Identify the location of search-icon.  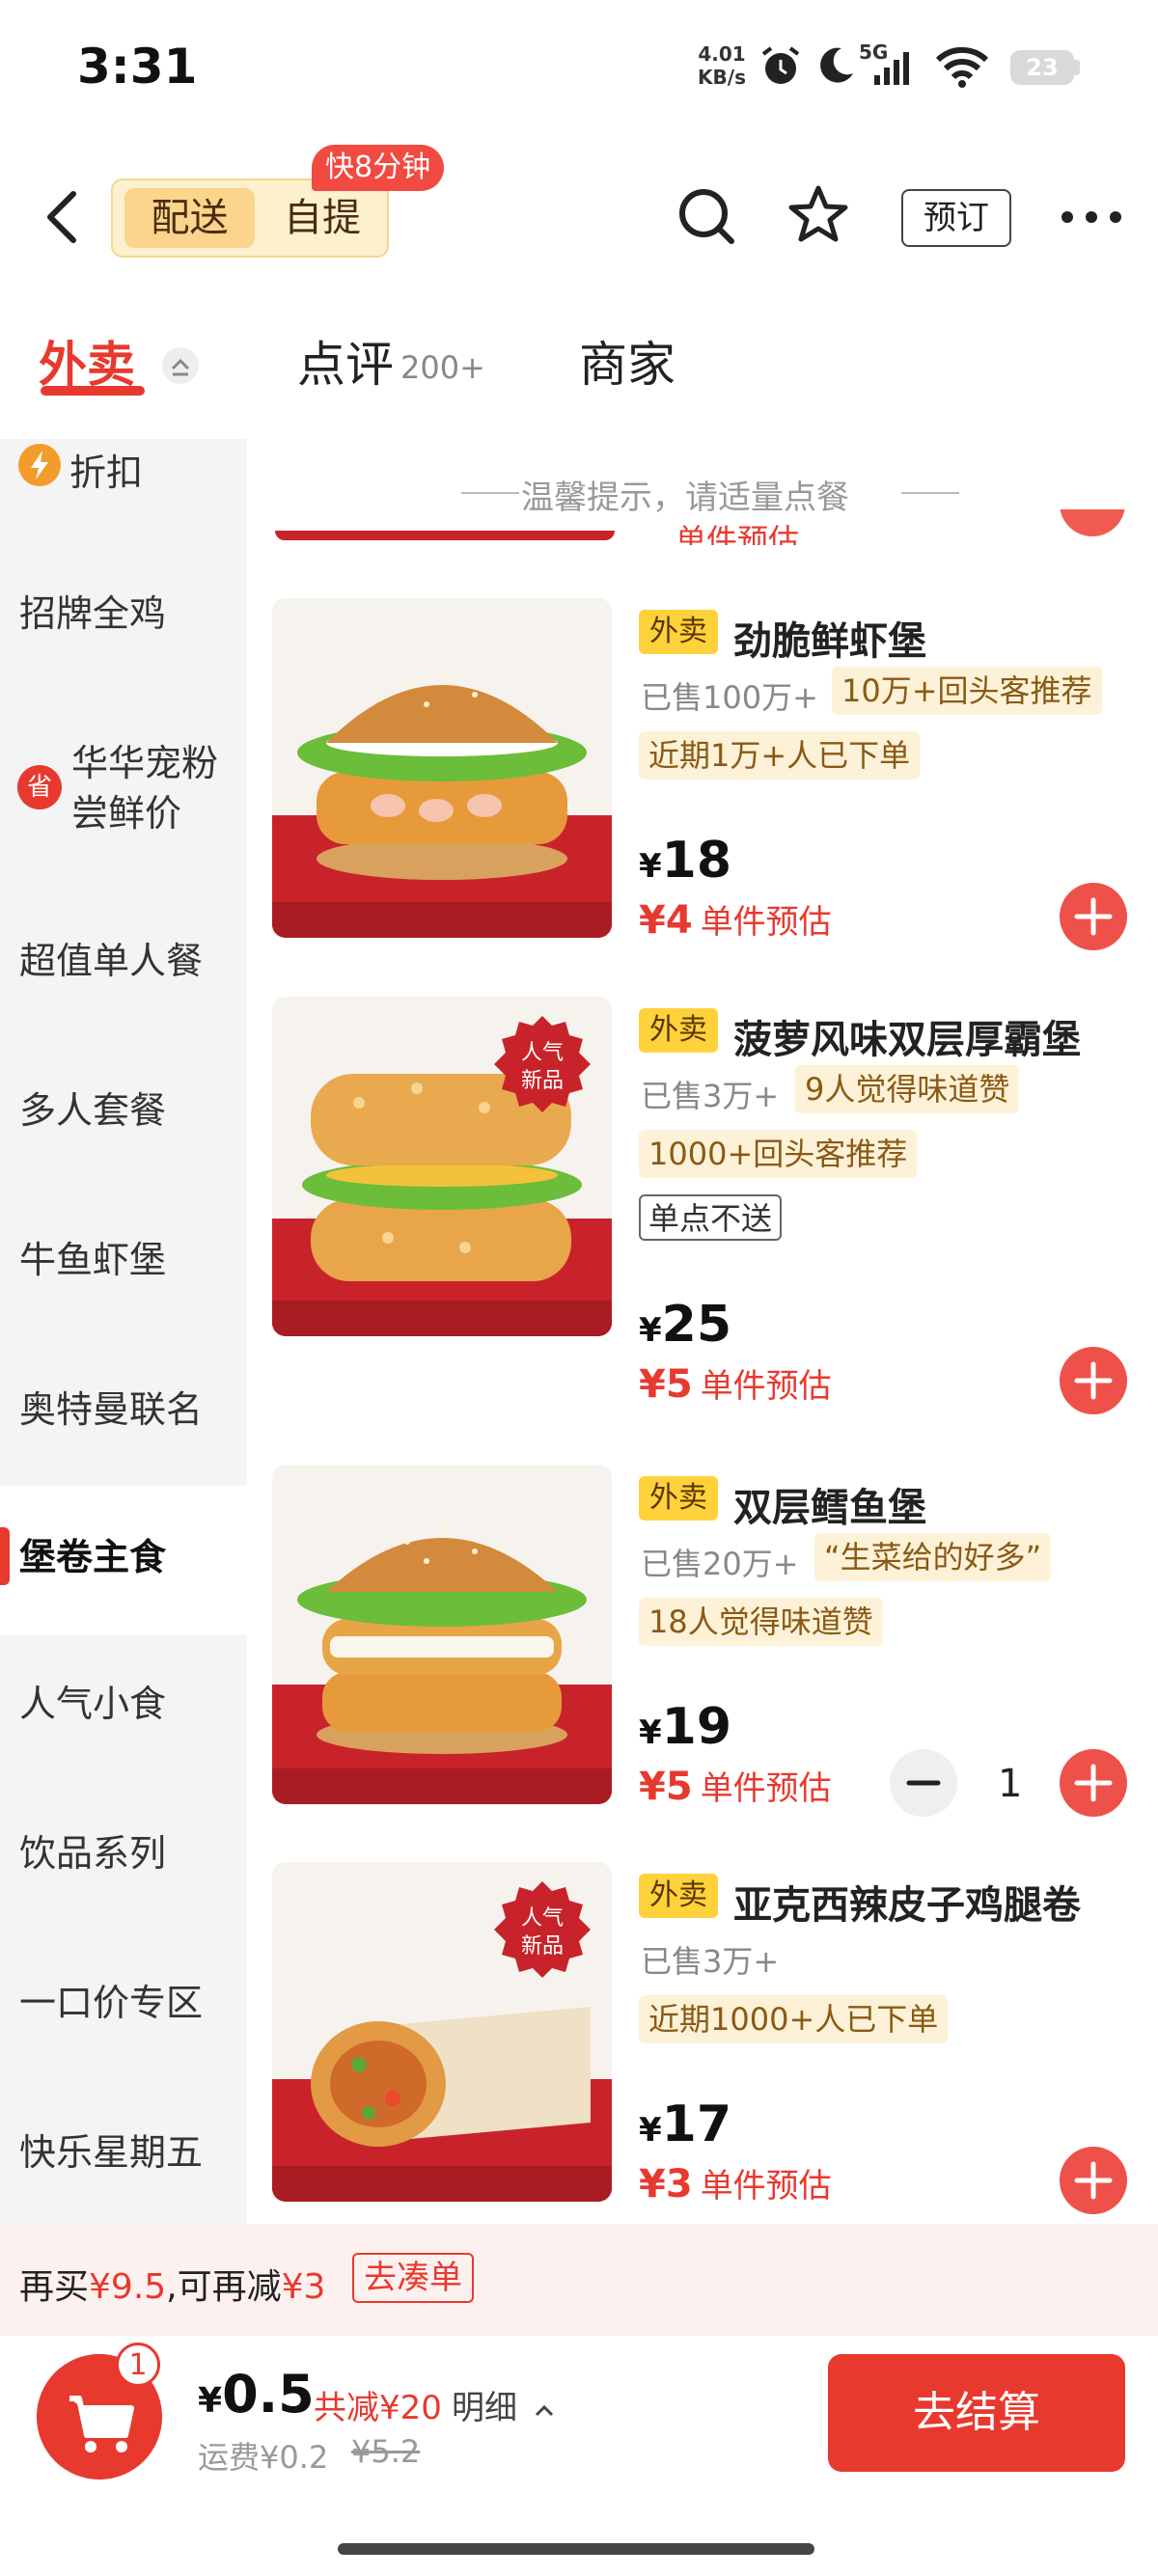
(707, 217).